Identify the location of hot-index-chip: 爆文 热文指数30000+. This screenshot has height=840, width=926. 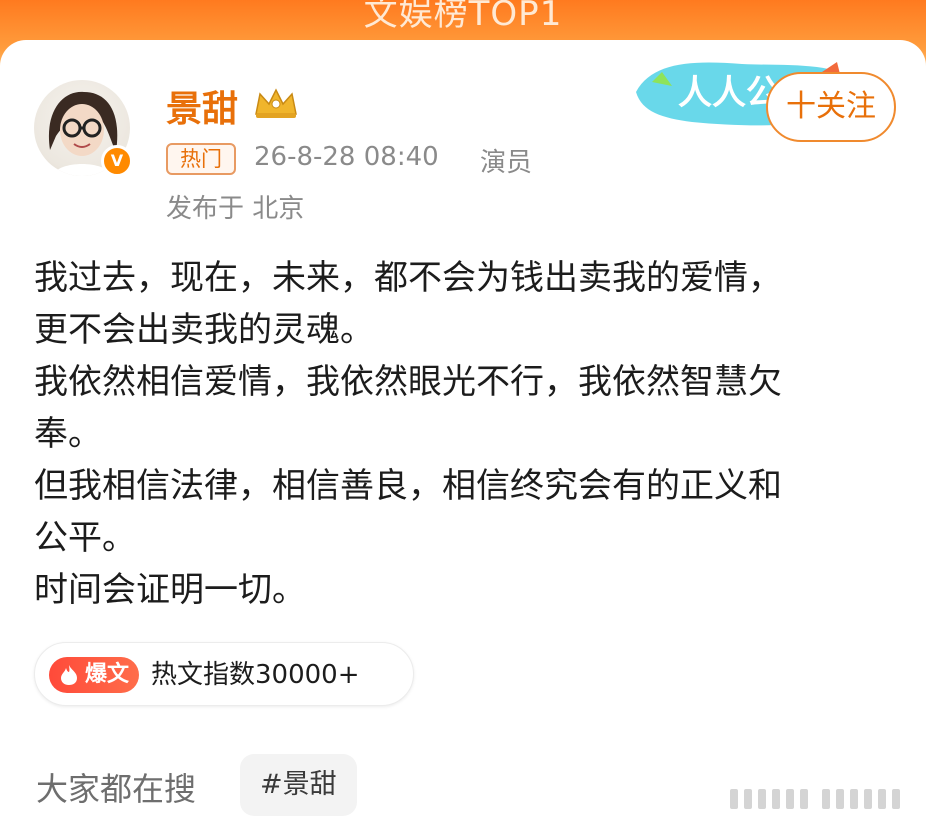
(224, 674).